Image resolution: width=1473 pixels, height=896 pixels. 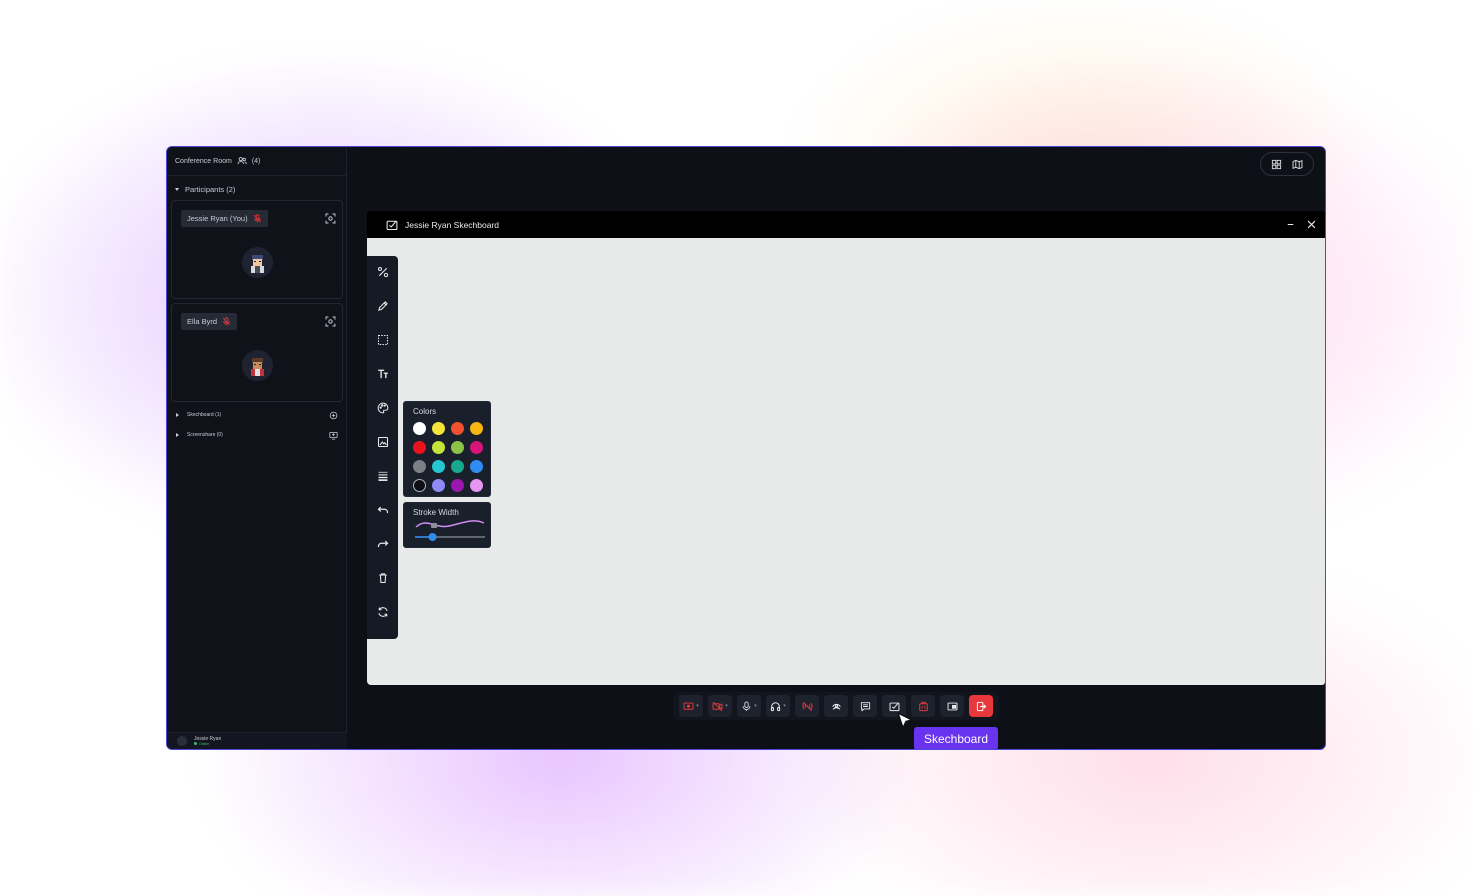 What do you see at coordinates (1311, 224) in the screenshot?
I see `close-icon` at bounding box center [1311, 224].